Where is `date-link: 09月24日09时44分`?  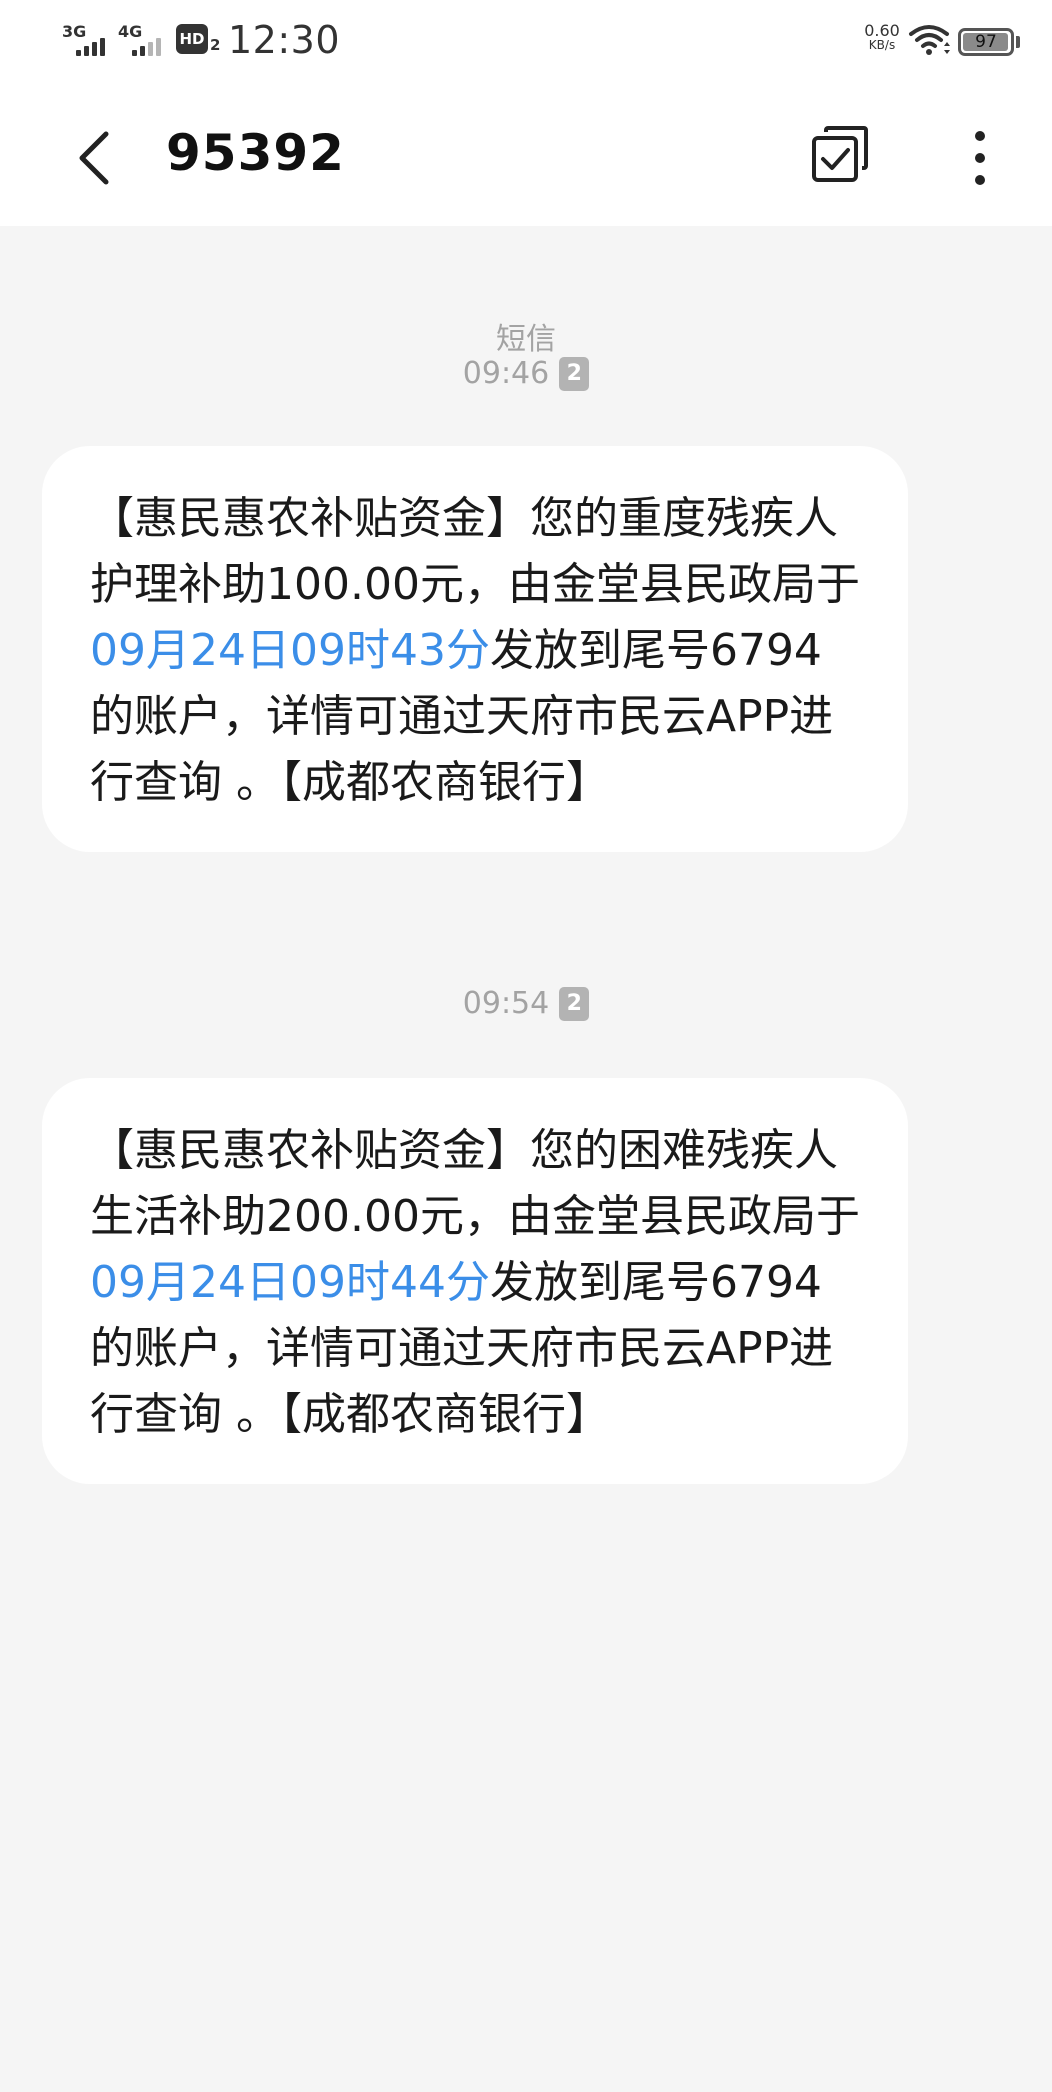 date-link: 09月24日09时44分 is located at coordinates (290, 1282).